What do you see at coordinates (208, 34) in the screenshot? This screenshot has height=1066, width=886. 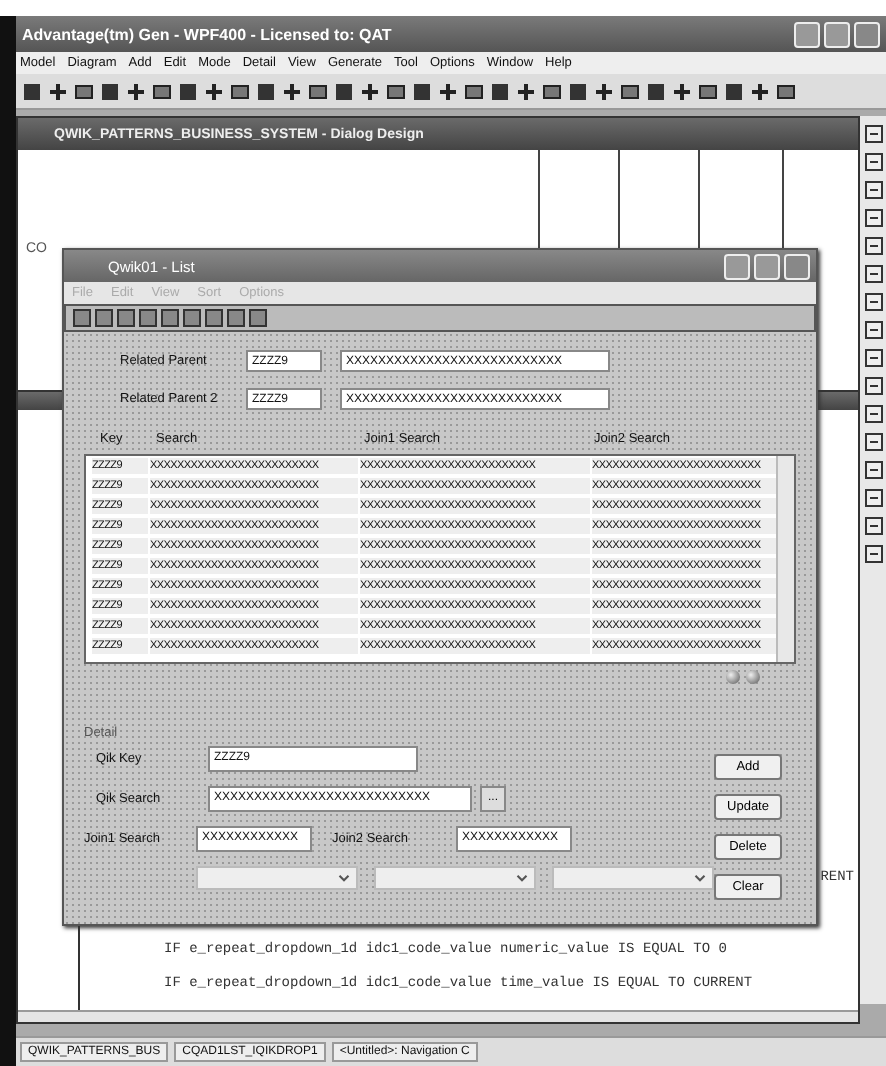 I see `window-title: Advantage(tm) Gen - WPF400 - Licensed to: QAT` at bounding box center [208, 34].